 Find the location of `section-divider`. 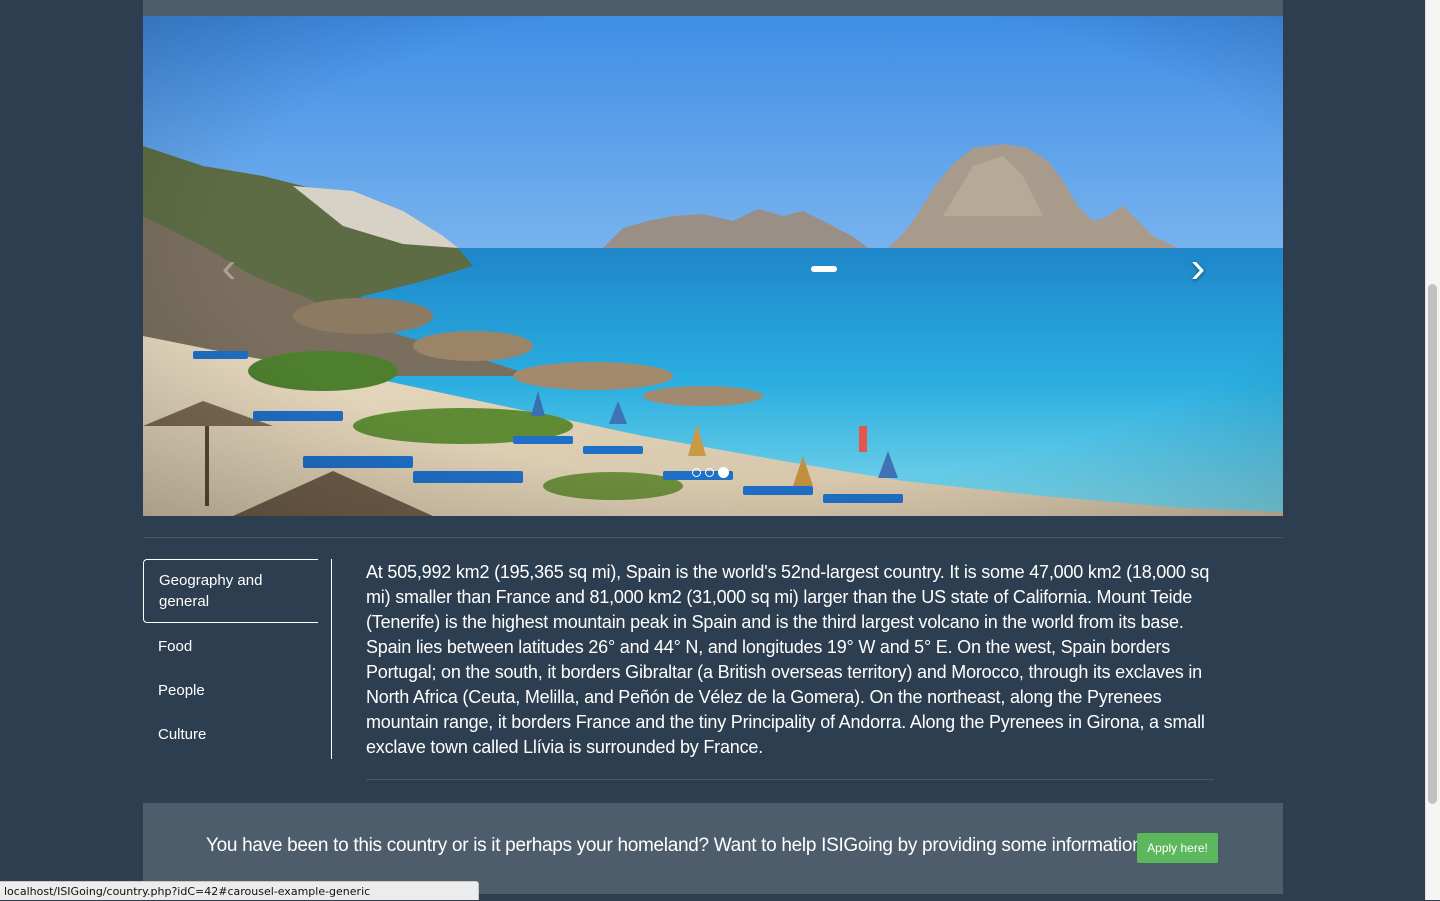

section-divider is located at coordinates (713, 537).